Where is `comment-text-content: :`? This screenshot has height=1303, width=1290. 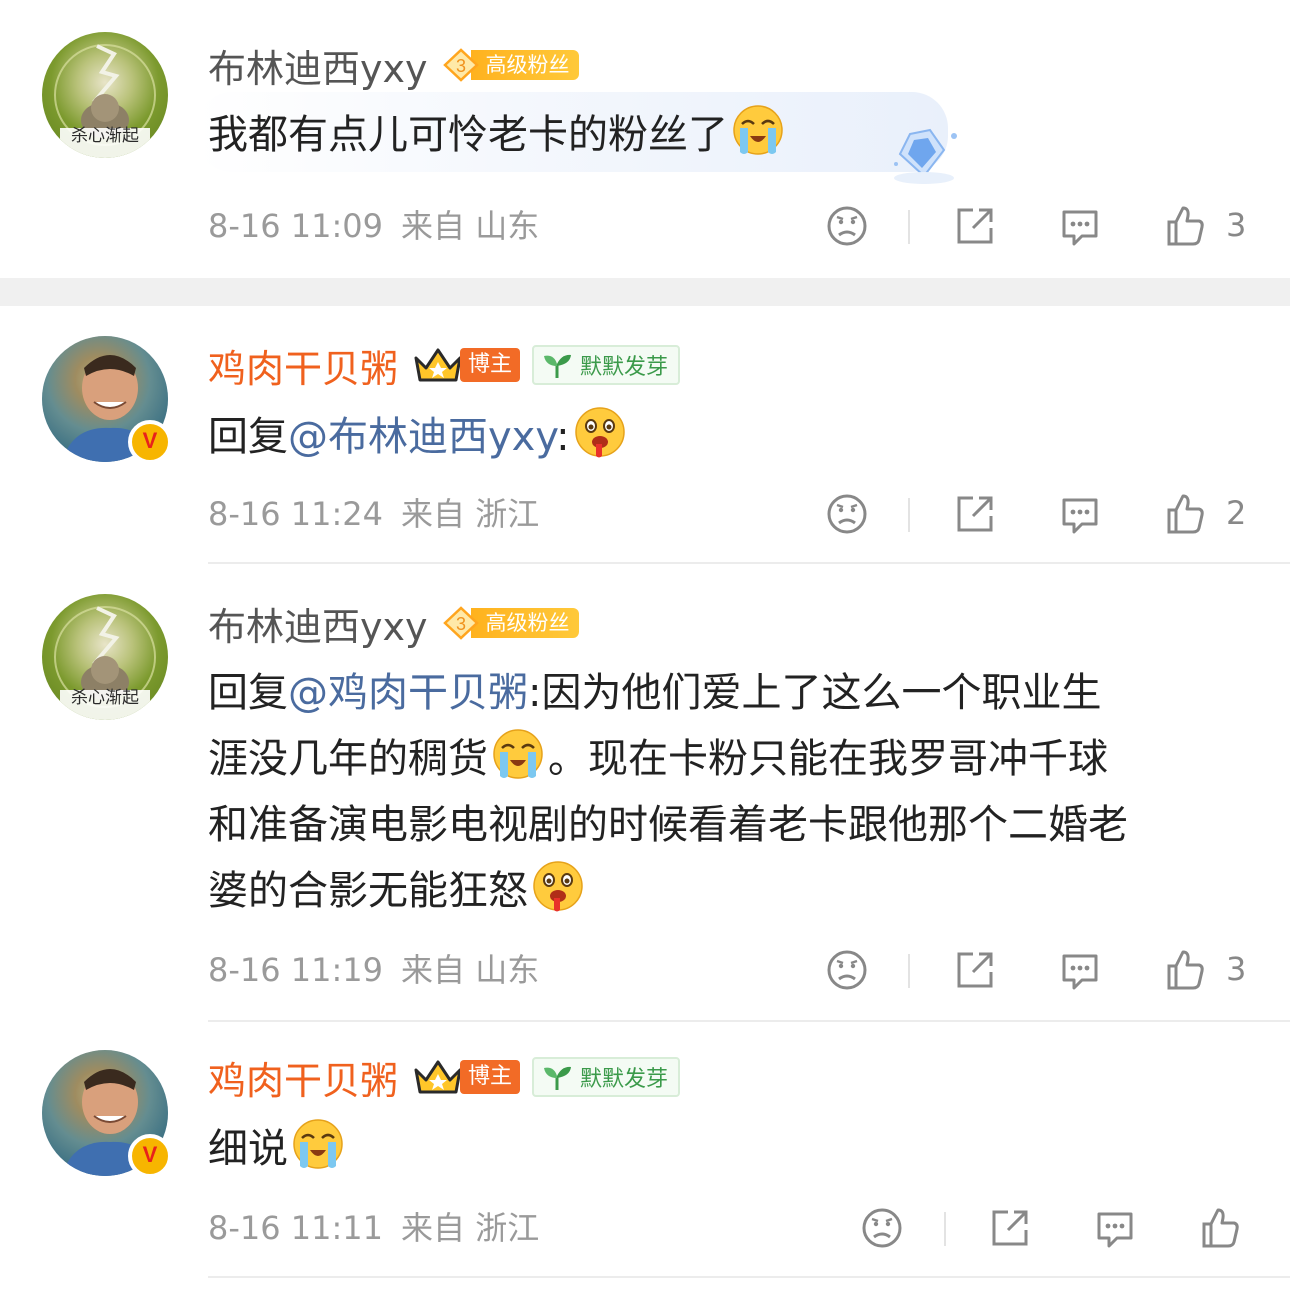
comment-text-content: : is located at coordinates (563, 437).